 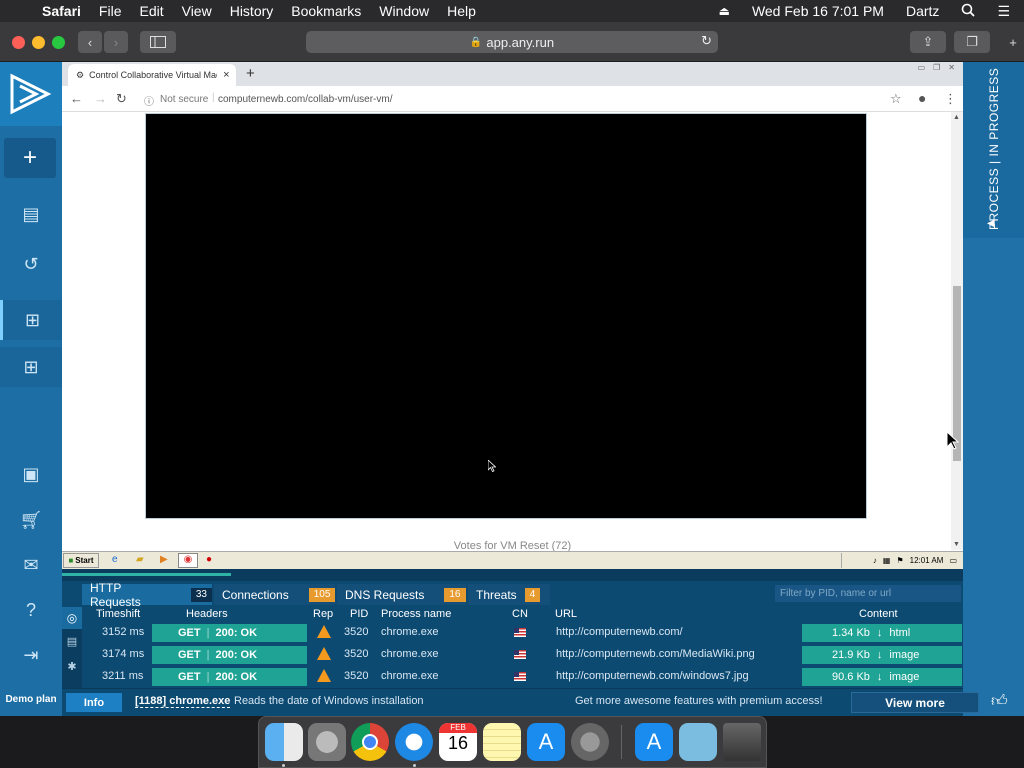 I want to click on new-task-button: +, so click(x=30, y=158).